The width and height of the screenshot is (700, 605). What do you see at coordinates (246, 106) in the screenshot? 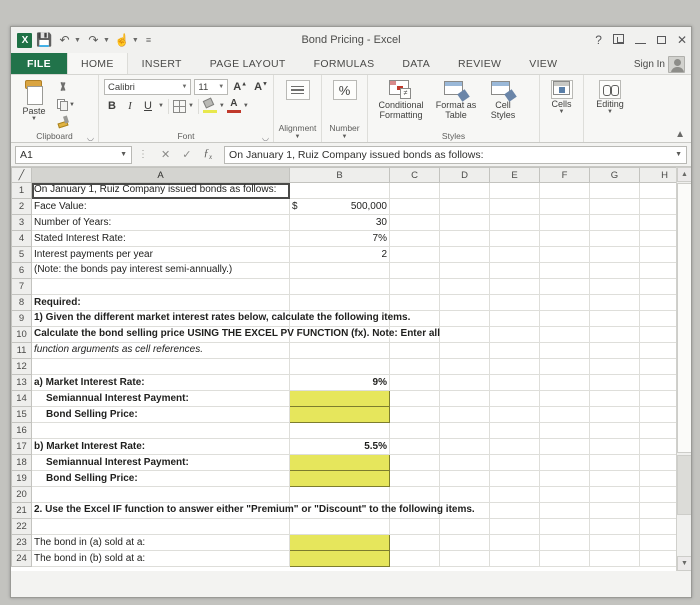
I see `font-color-dropdown-icon: ▼` at bounding box center [246, 106].